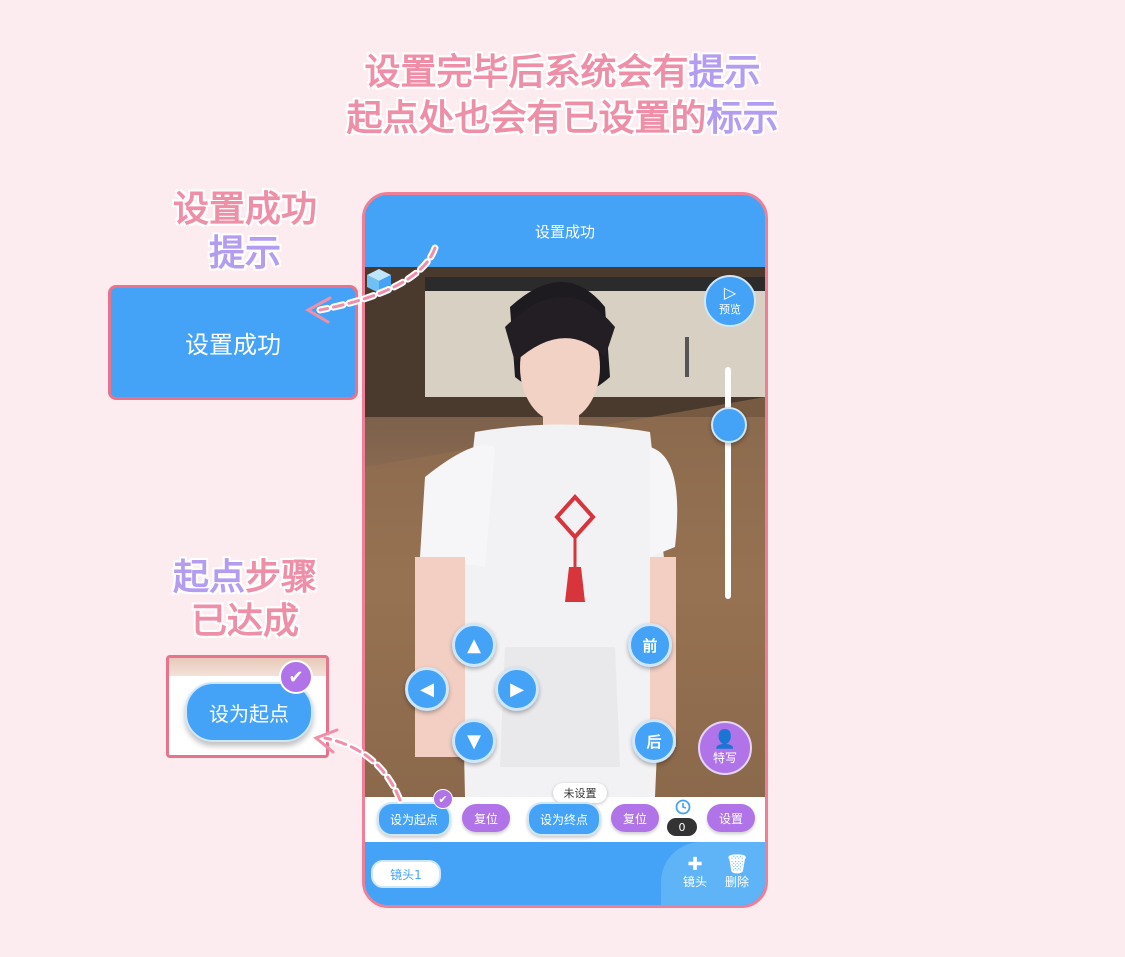  I want to click on zoom-slider-track, so click(728, 483).